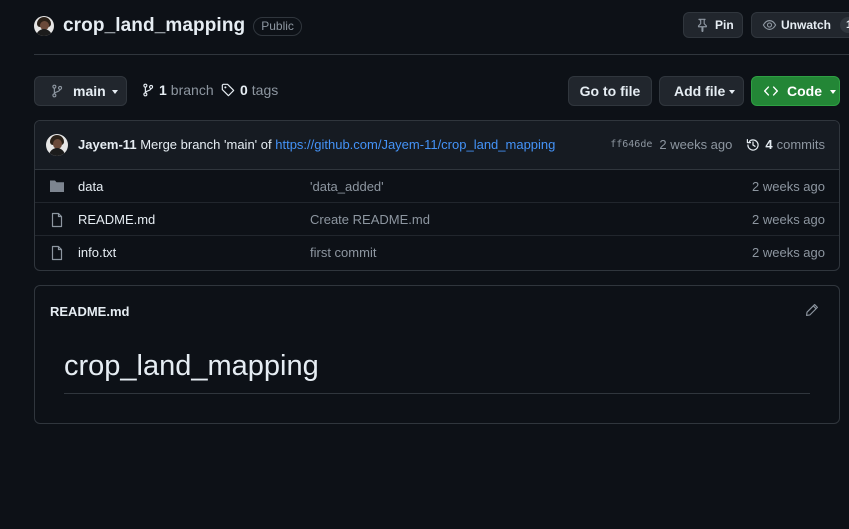 The width and height of the screenshot is (849, 529). I want to click on file-commit-message: first commit, so click(343, 252).